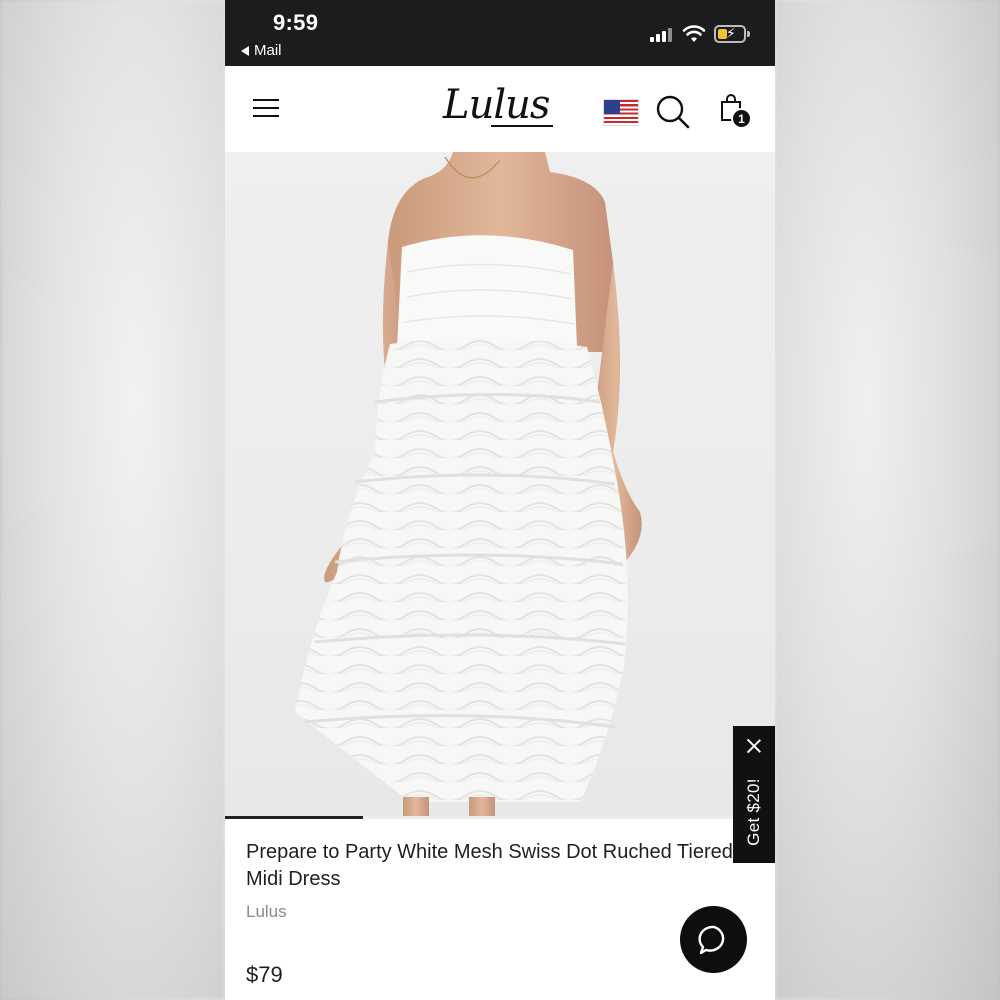 The image size is (1000, 1000). Describe the element at coordinates (264, 974) in the screenshot. I see `product-price: $79` at that location.